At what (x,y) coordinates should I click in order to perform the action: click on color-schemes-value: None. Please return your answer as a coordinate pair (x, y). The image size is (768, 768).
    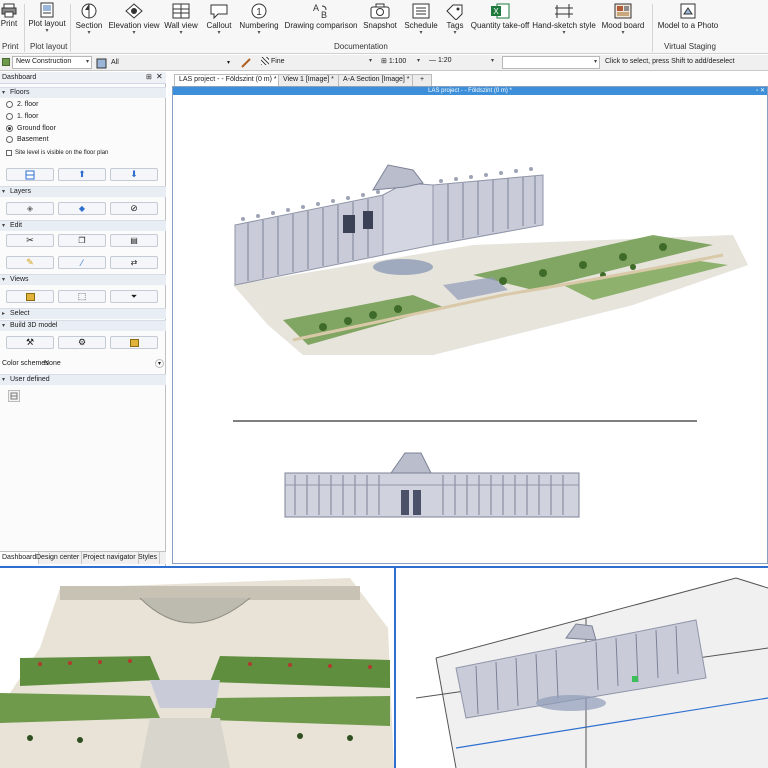
    Looking at the image, I should click on (52, 363).